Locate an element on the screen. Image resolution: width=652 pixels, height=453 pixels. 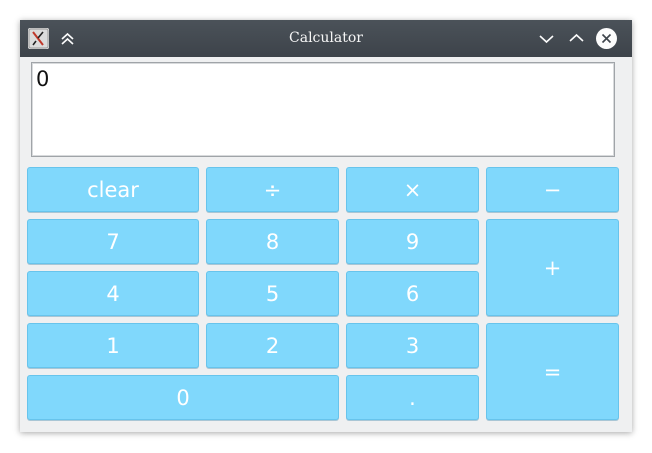
decimal-button: . is located at coordinates (412, 397).